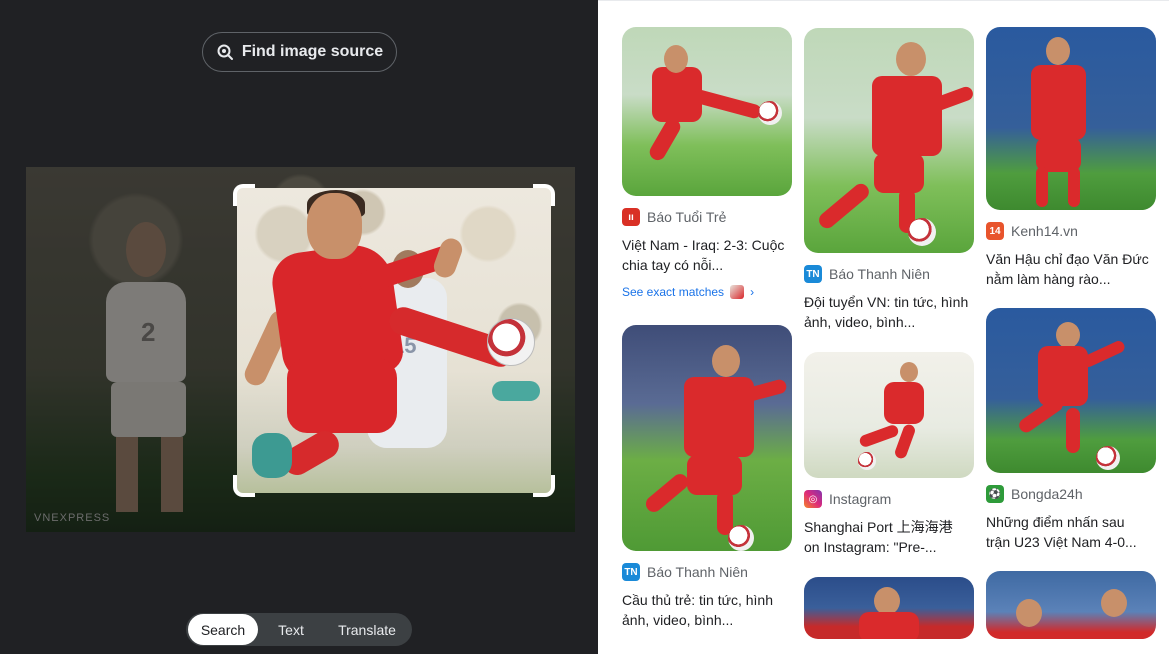 The height and width of the screenshot is (654, 1169). Describe the element at coordinates (146, 367) in the screenshot. I see `background-player: 2` at that location.